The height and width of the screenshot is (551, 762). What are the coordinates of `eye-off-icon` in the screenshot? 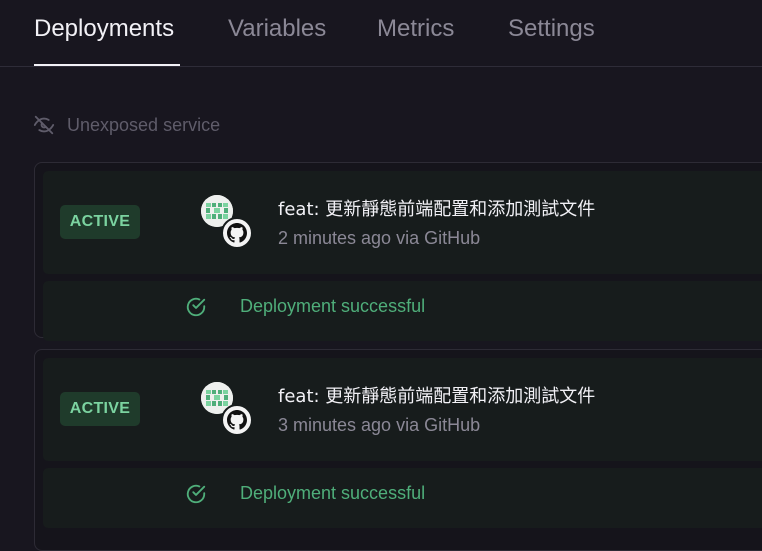 It's located at (44, 125).